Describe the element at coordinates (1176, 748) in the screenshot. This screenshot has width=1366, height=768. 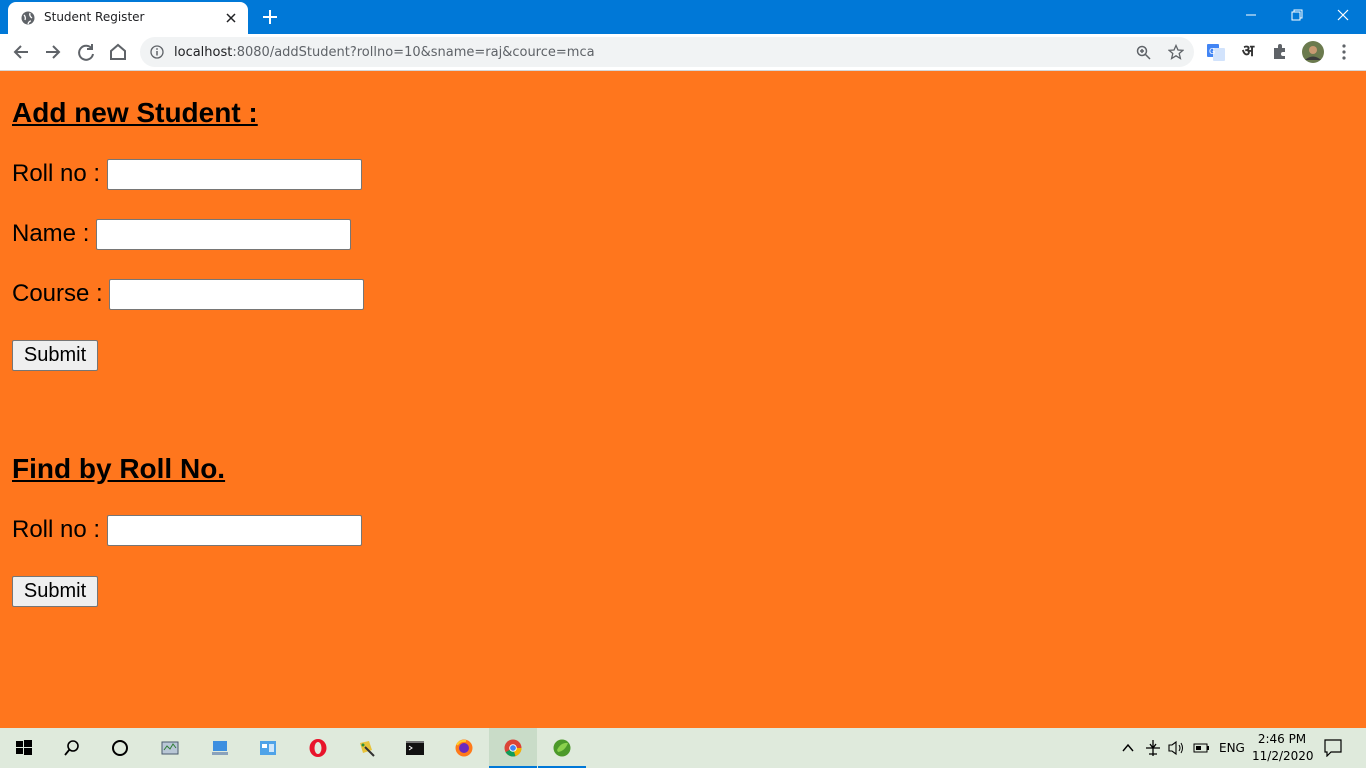
I see `volume-icon` at that location.